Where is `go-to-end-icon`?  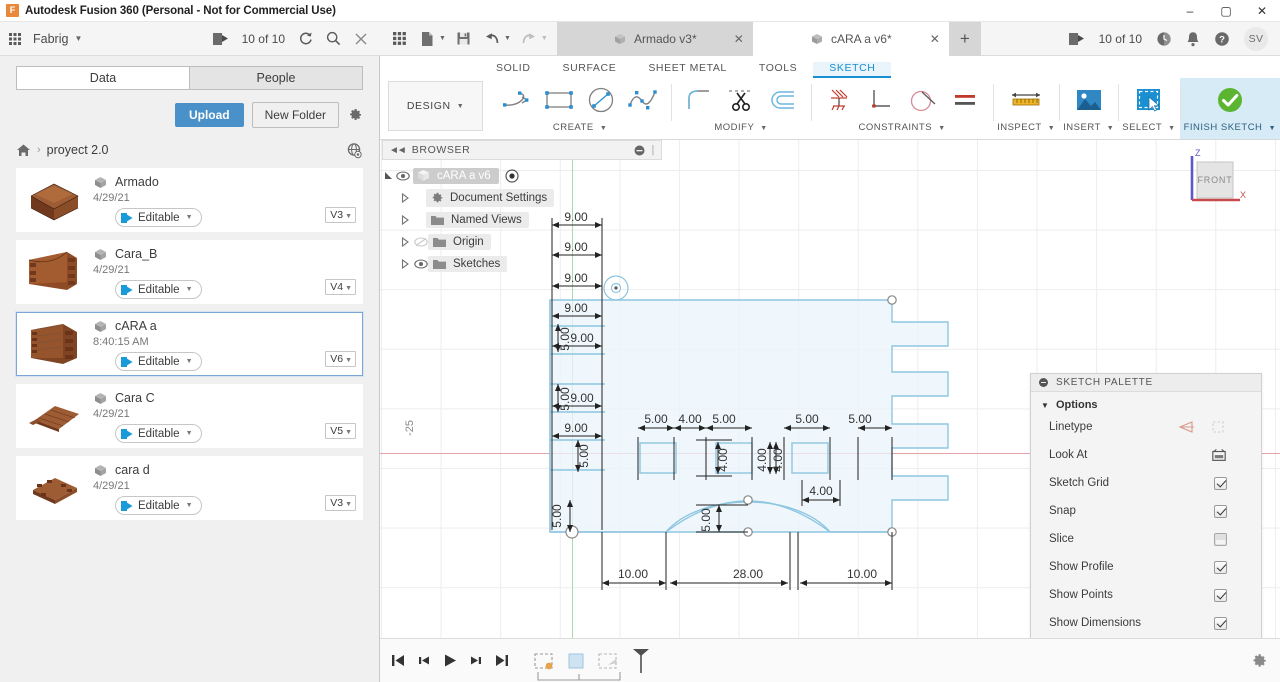 go-to-end-icon is located at coordinates (502, 660).